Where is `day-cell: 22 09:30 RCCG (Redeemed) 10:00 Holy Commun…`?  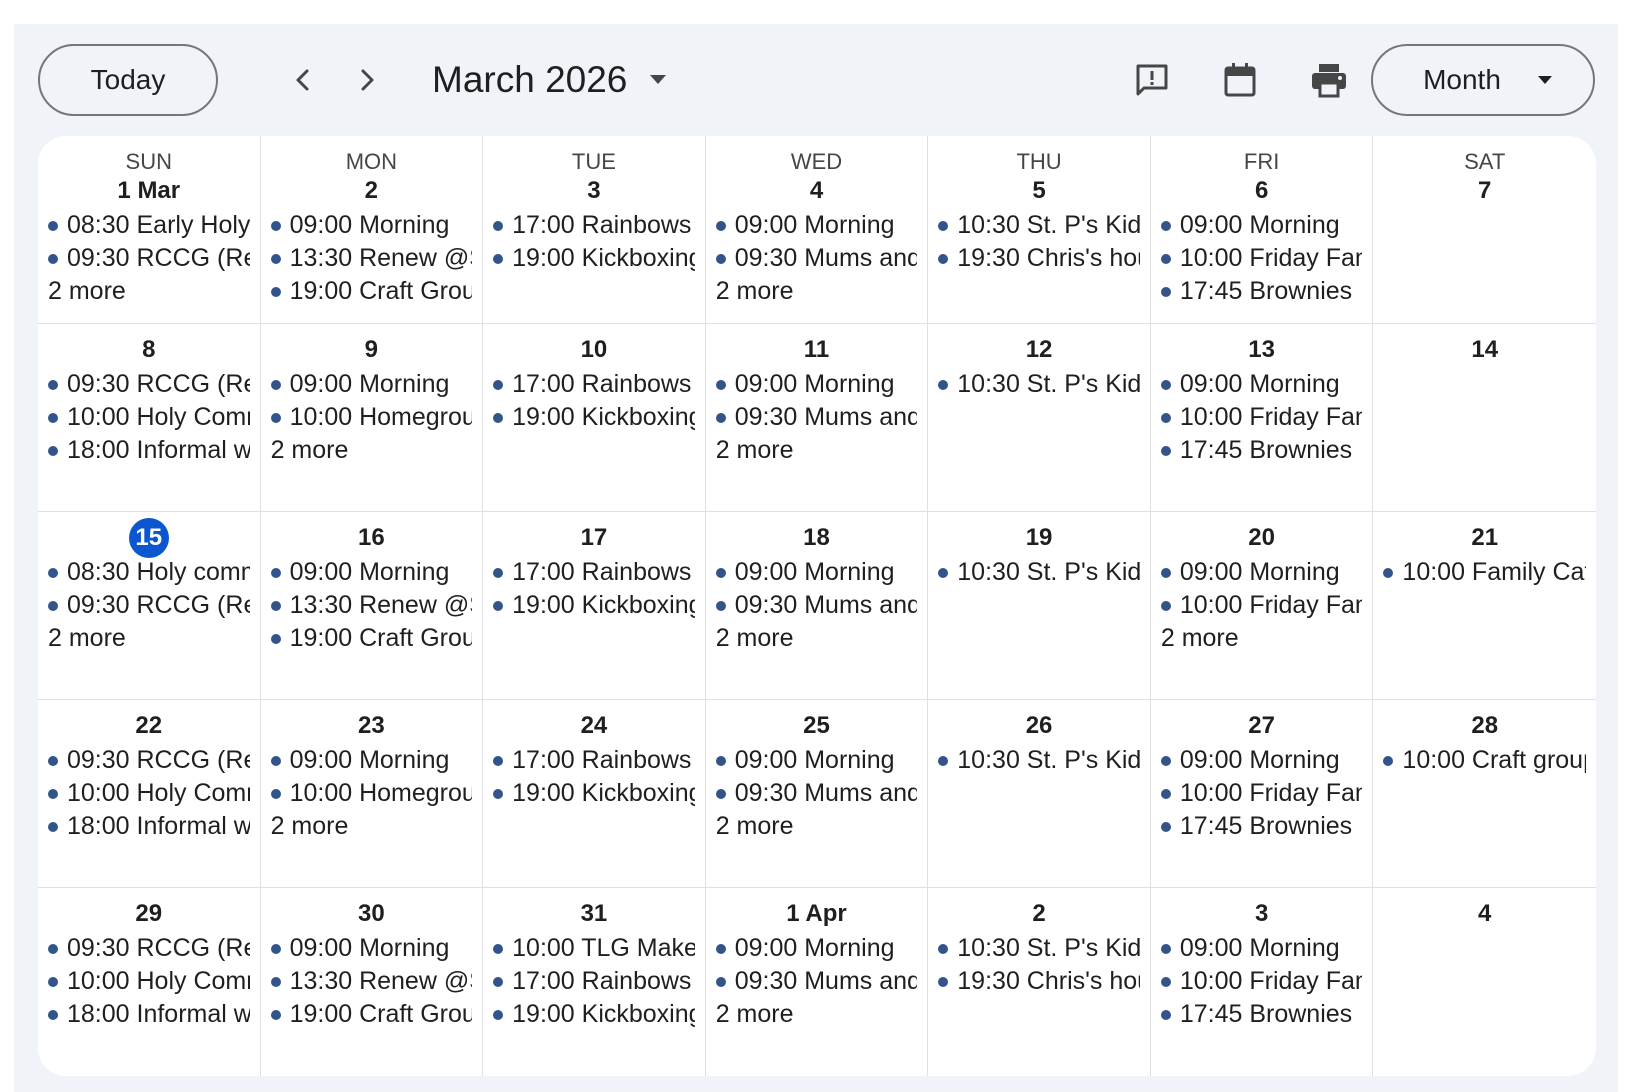
day-cell: 22 09:30 RCCG (Redeemed) 10:00 Holy Commun… is located at coordinates (149, 794).